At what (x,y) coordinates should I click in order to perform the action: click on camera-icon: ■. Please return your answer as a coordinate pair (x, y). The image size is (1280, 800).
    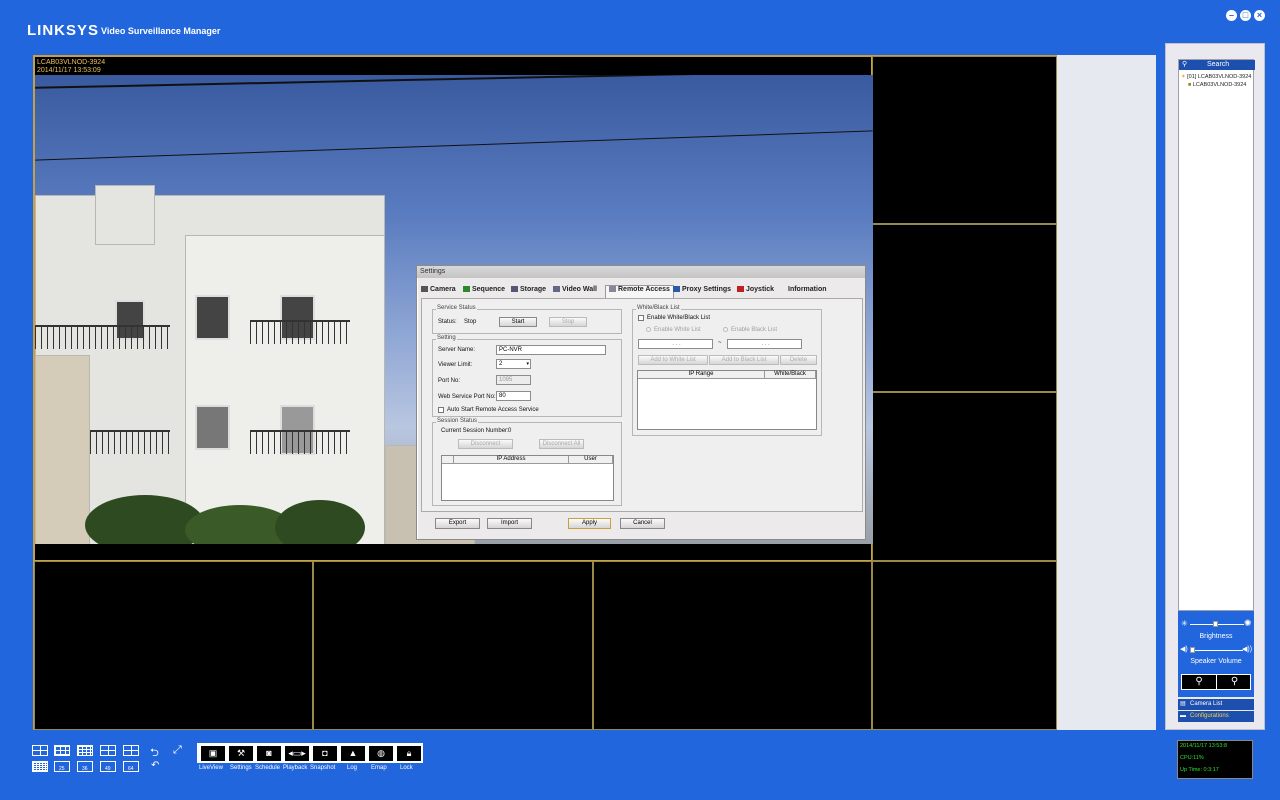
    Looking at the image, I should click on (1190, 85).